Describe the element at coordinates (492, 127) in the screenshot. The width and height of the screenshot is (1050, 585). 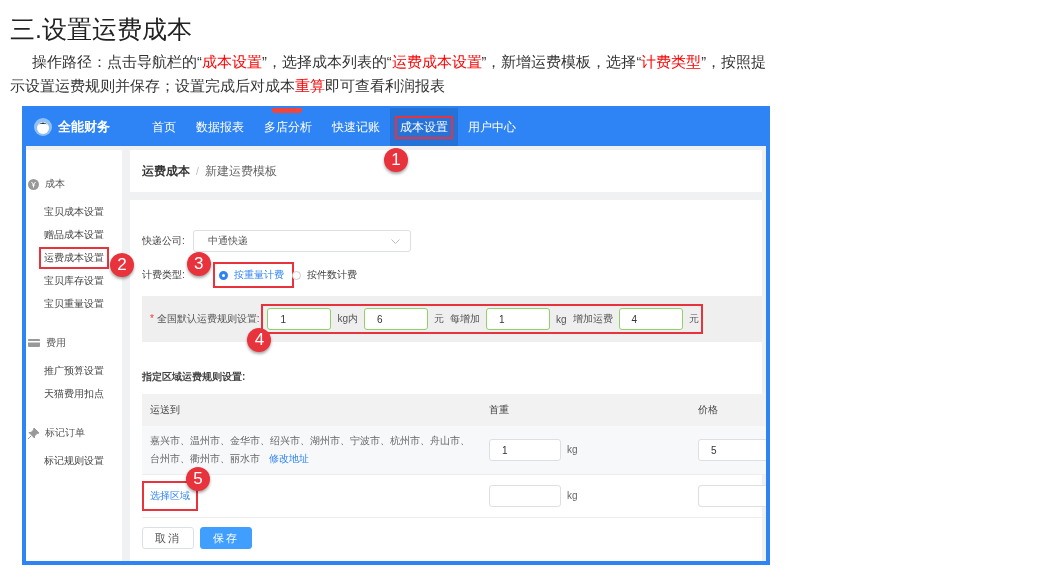
I see `nav-tab: 用户中心` at that location.